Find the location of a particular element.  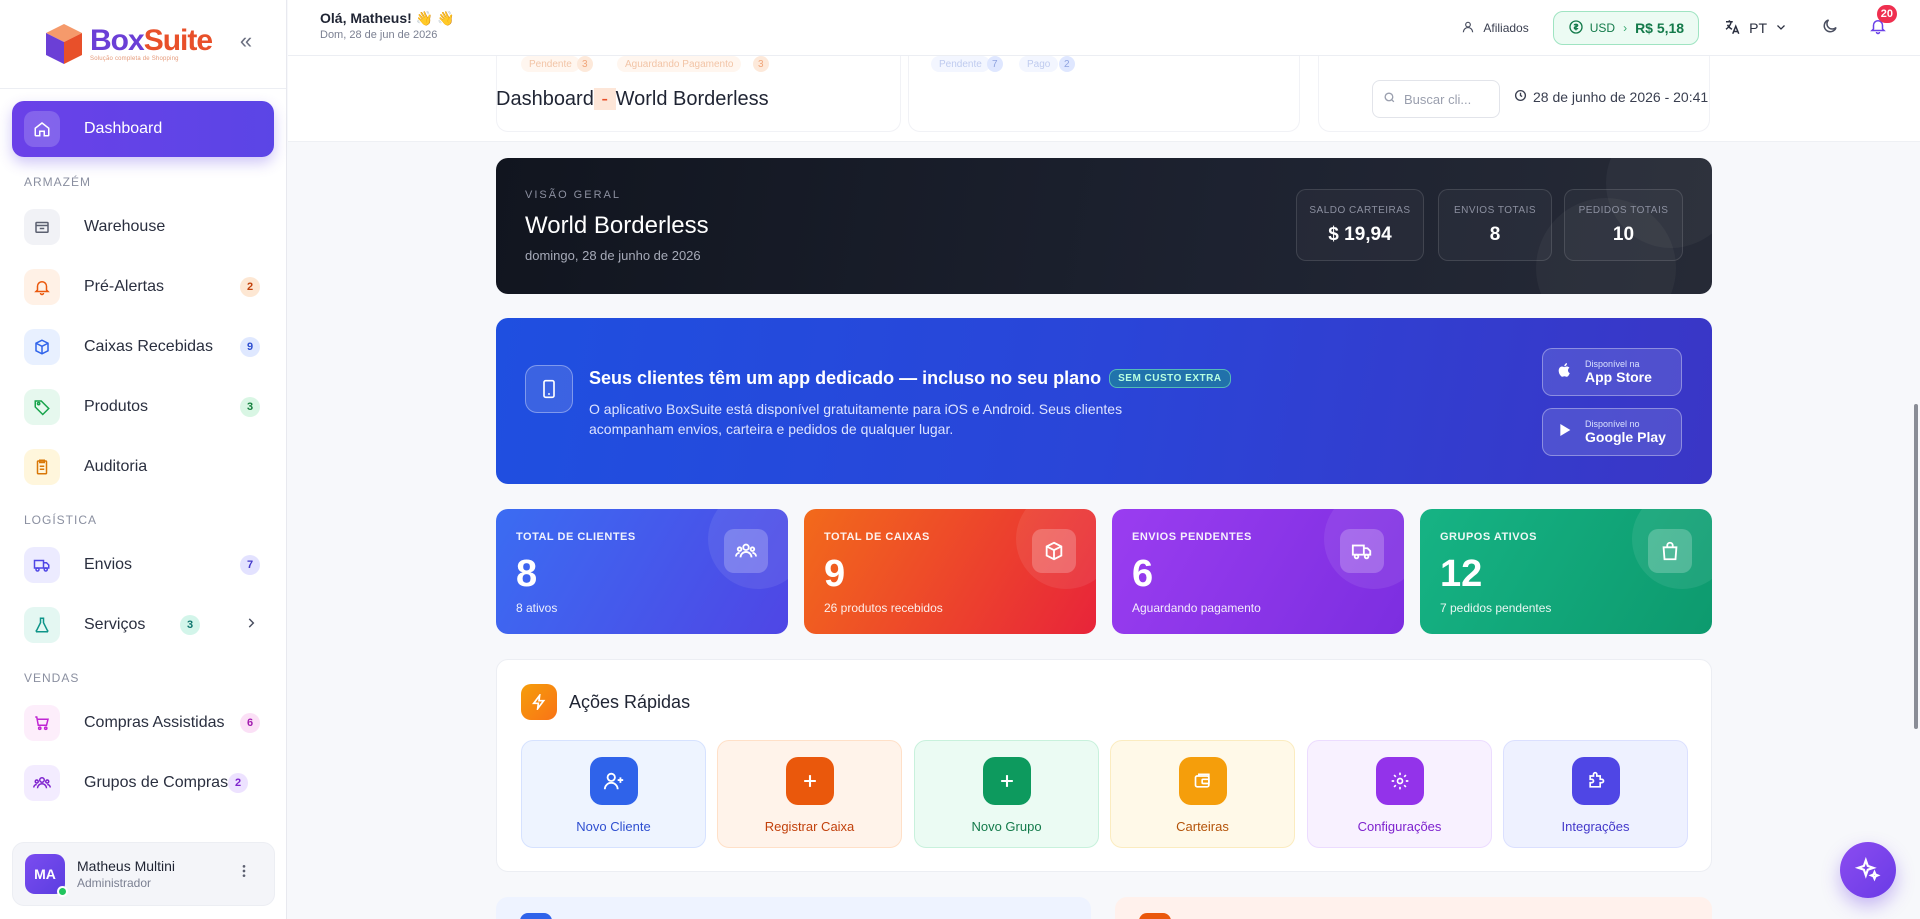

sidebar-item-grupos-de-compras: Grupos de Compras 2 is located at coordinates (143, 783).